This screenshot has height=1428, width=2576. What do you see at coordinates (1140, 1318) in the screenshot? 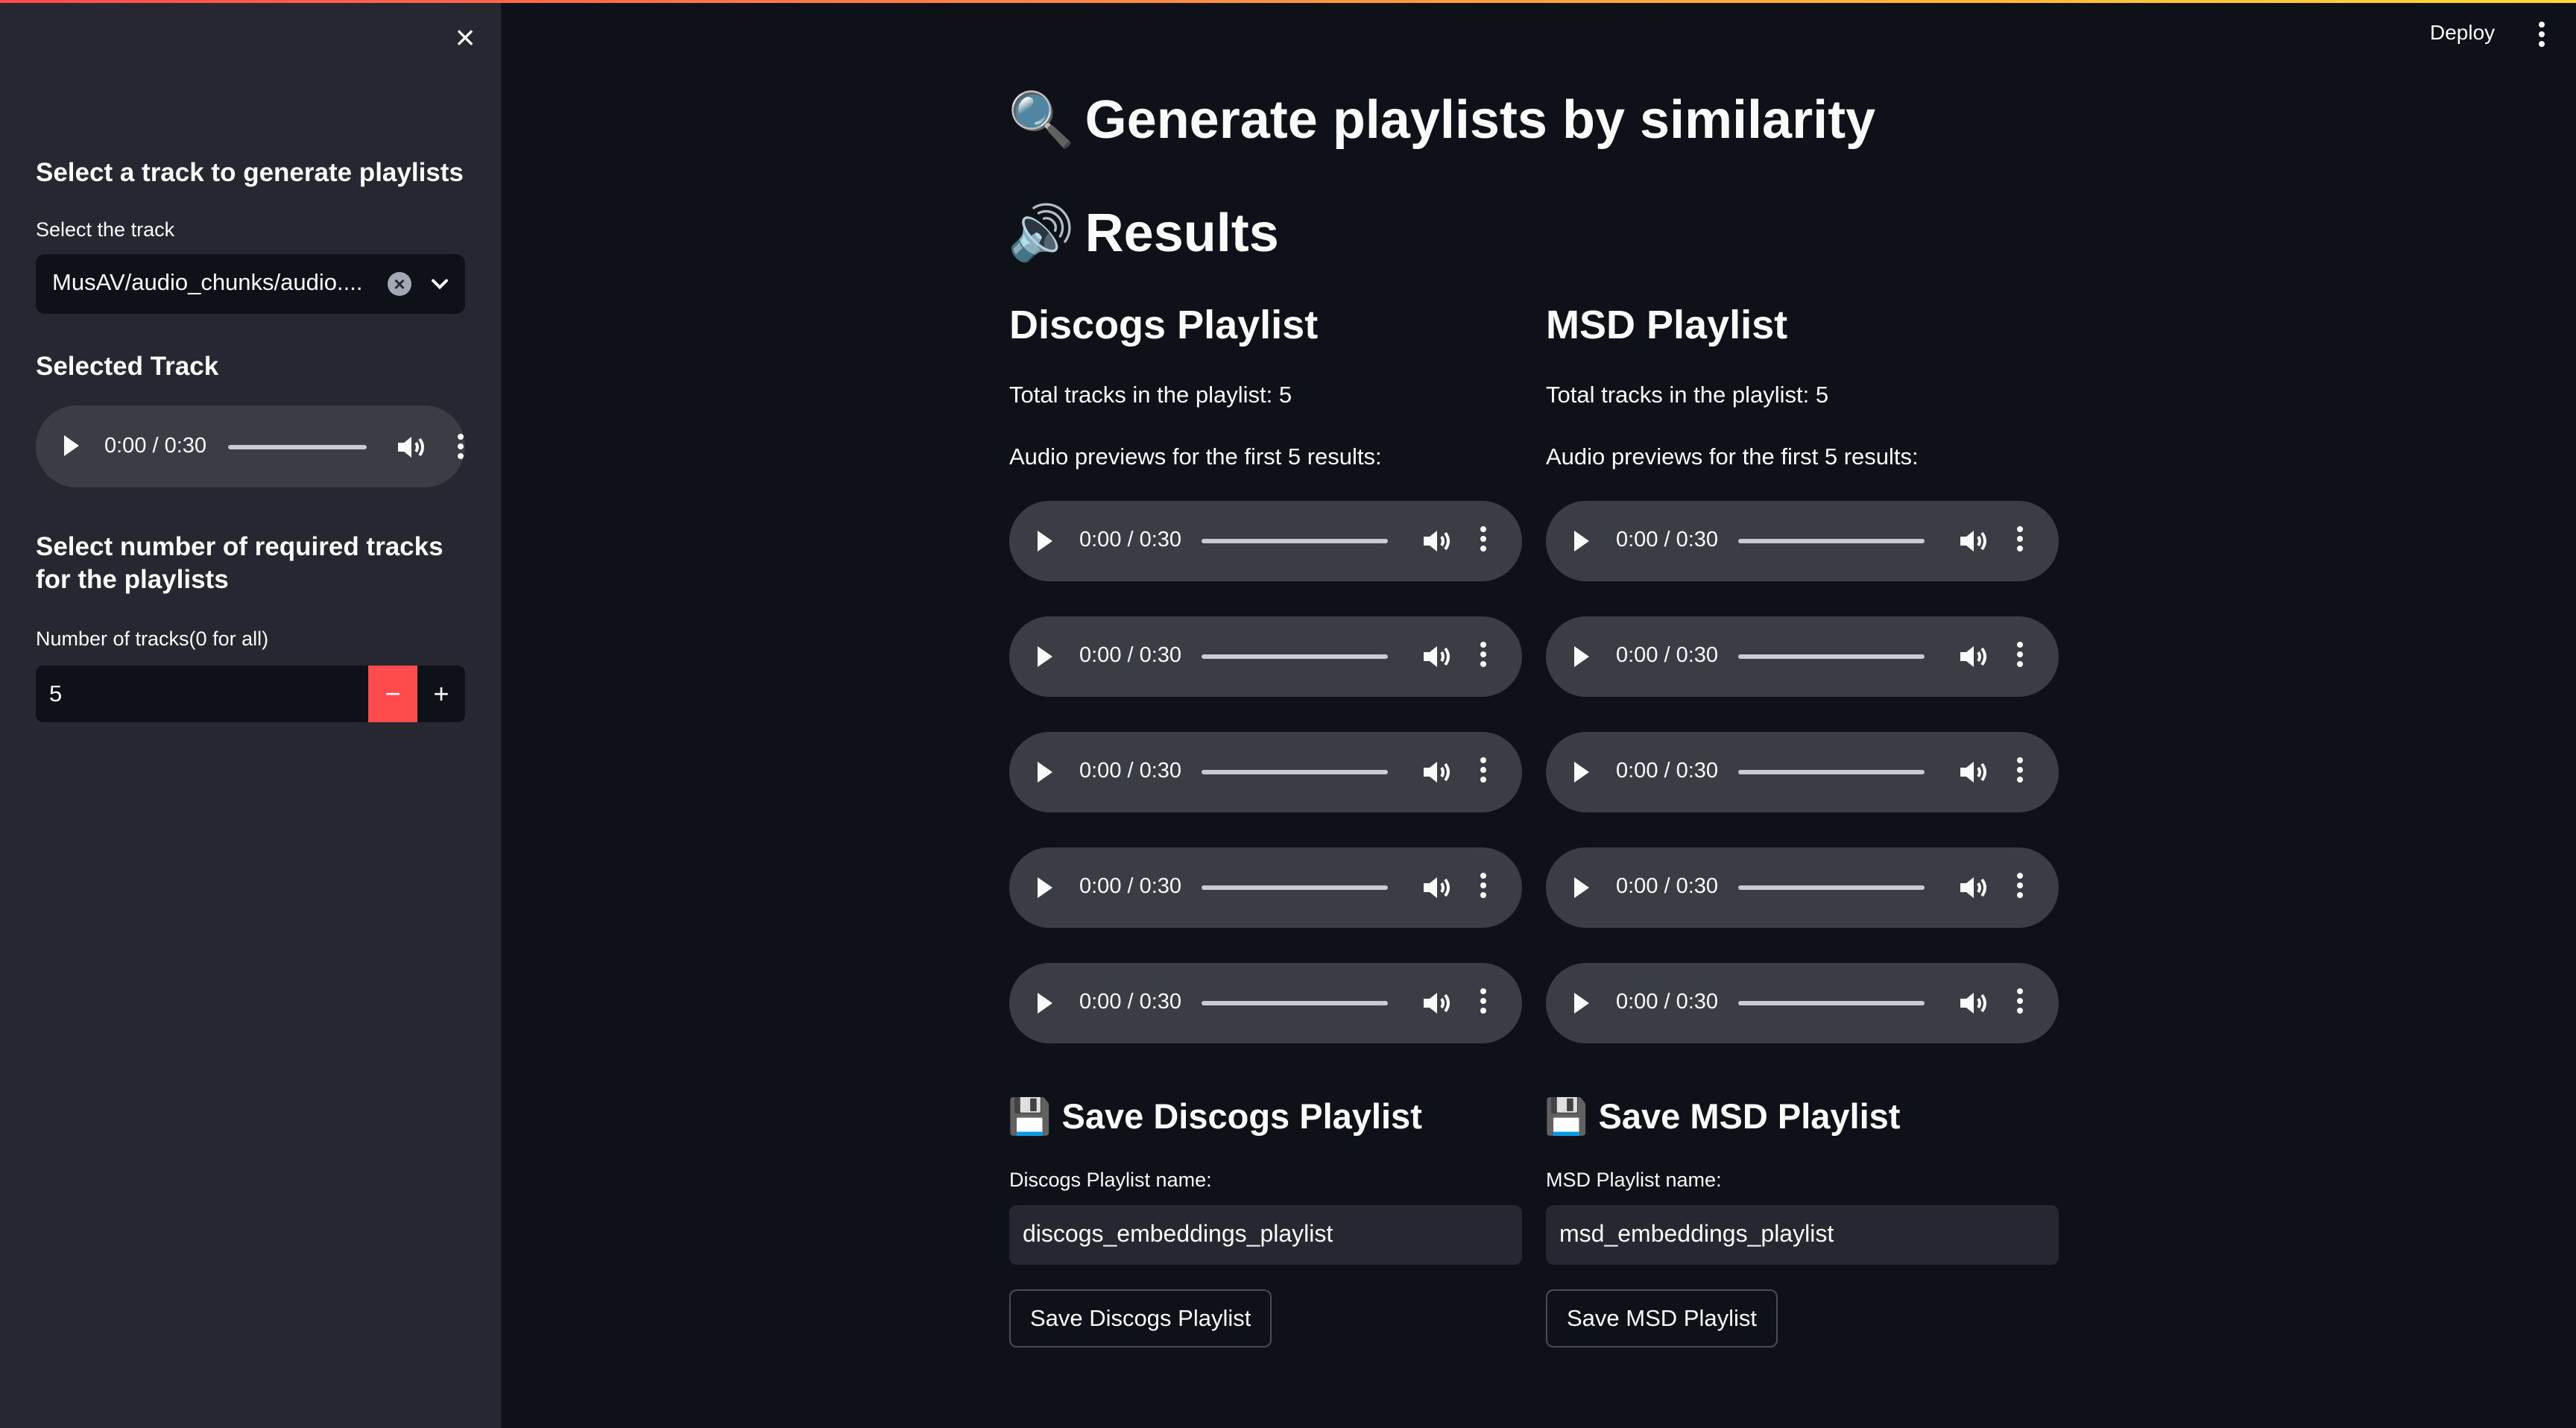
I see `save-discogs-button: Save Discogs Playlist` at bounding box center [1140, 1318].